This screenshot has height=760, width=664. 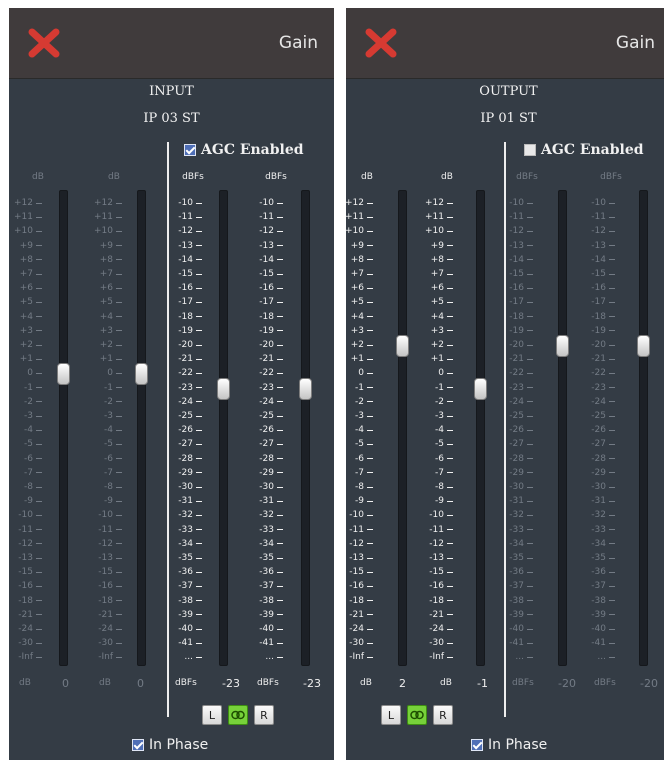 I want to click on scale-tick-label: -29, so click(x=266, y=472).